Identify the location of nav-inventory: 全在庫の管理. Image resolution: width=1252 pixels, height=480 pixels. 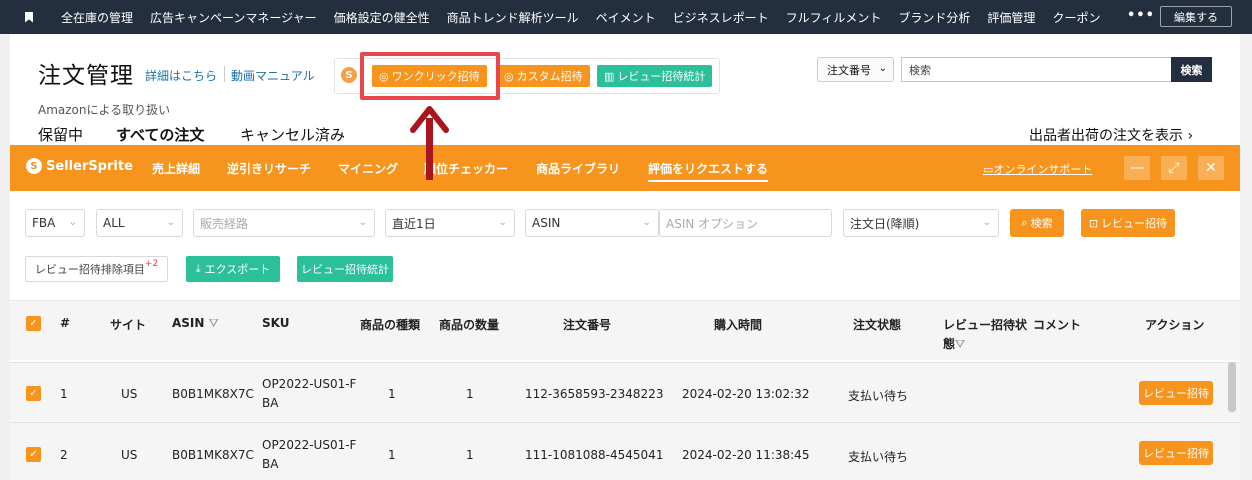
(97, 17).